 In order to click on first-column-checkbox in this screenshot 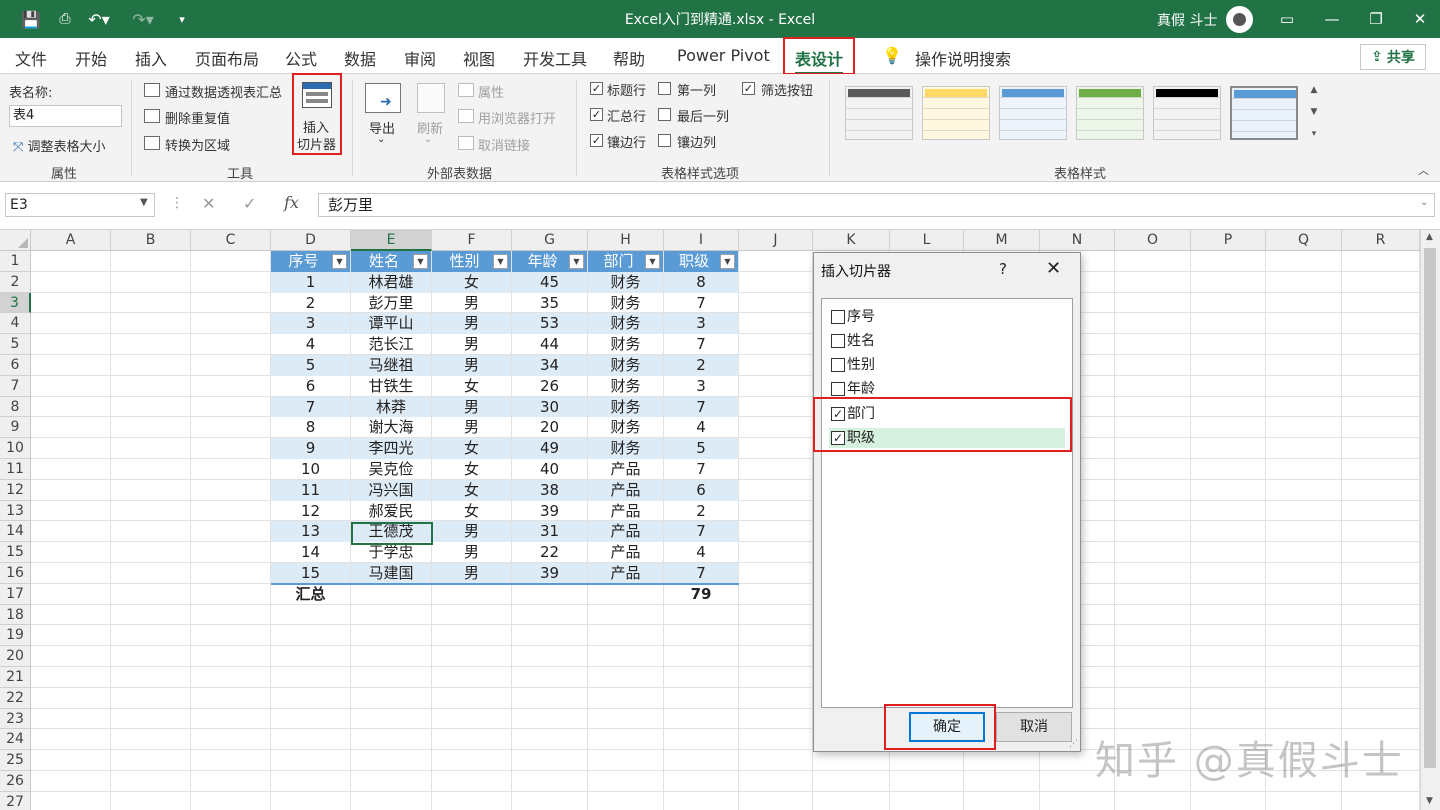, I will do `click(664, 88)`.